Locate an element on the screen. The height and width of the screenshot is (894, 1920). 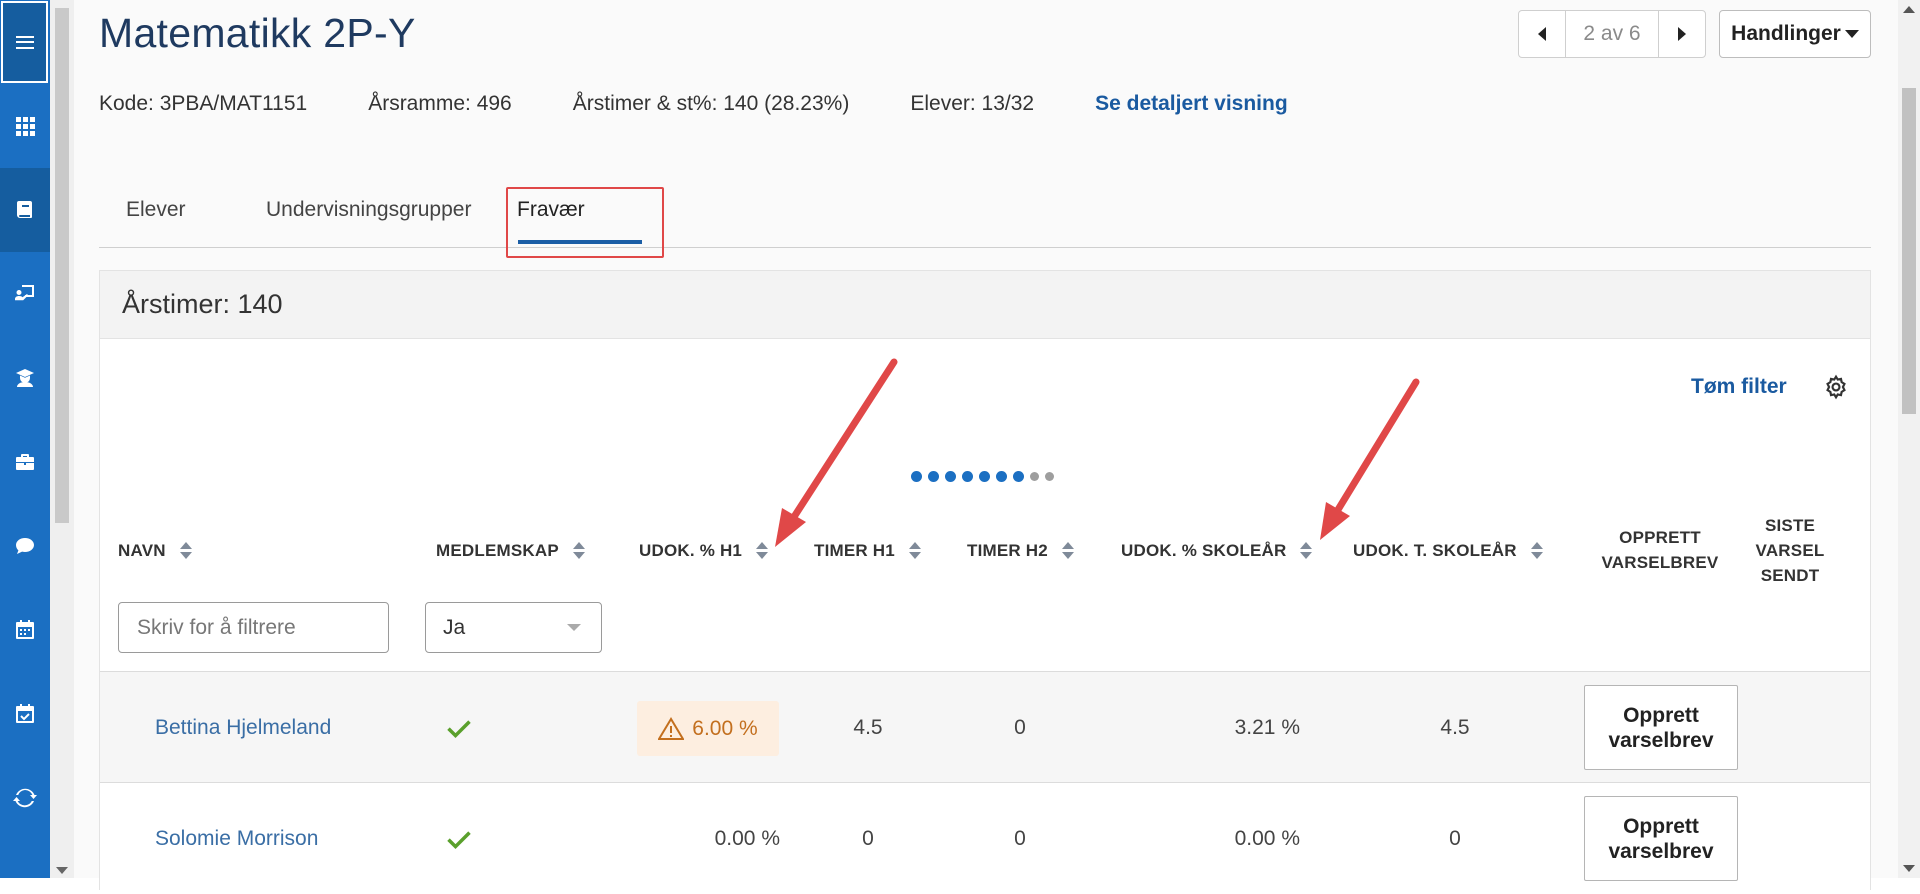
timer-h1-value: 4.5 is located at coordinates (868, 727).